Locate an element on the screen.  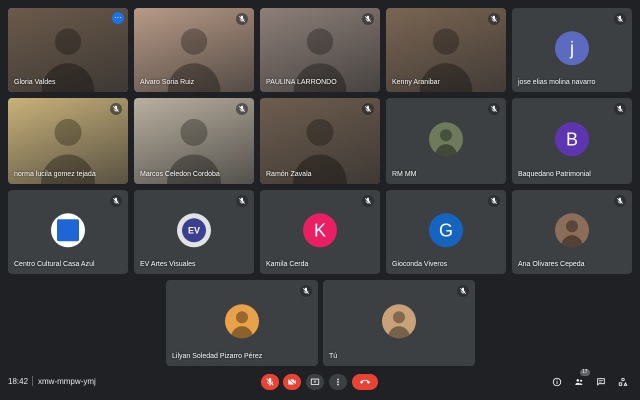
present-button is located at coordinates (315, 382).